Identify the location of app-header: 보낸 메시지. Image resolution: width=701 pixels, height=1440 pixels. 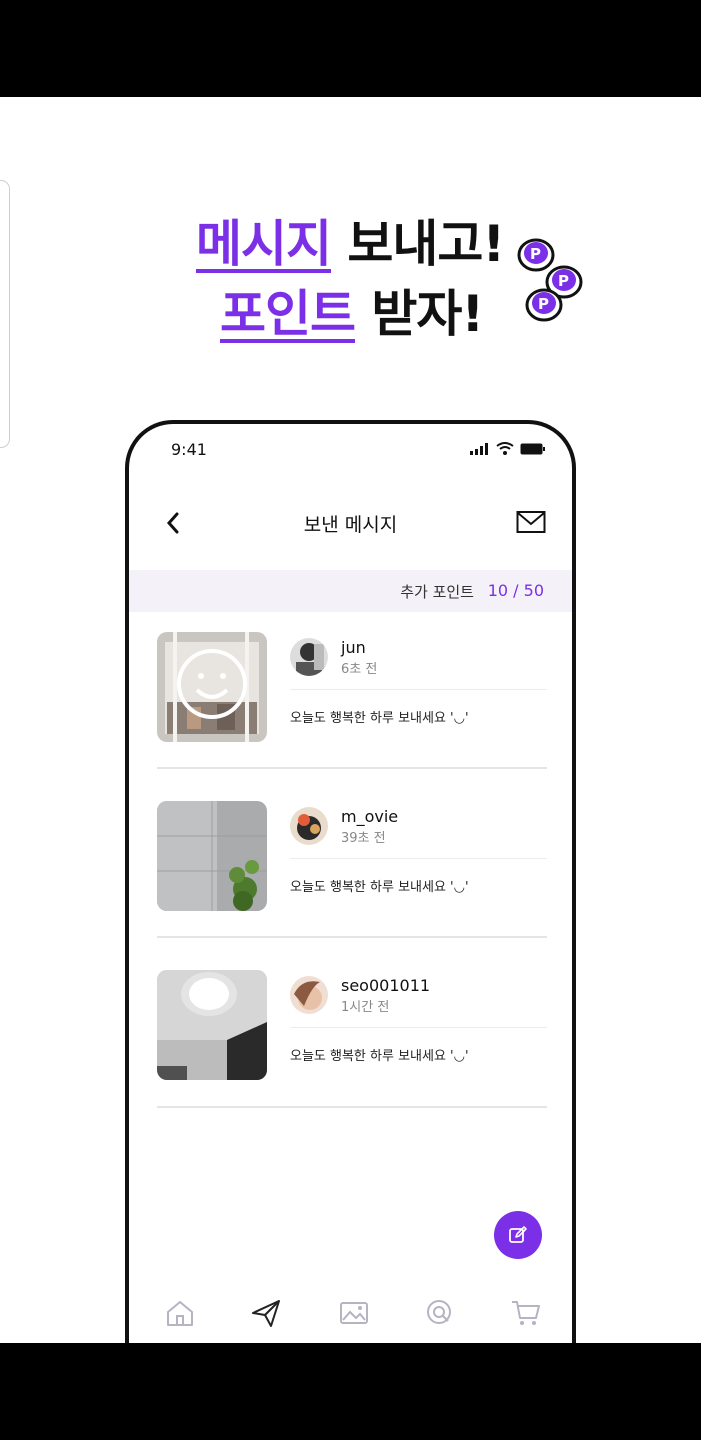
(350, 524).